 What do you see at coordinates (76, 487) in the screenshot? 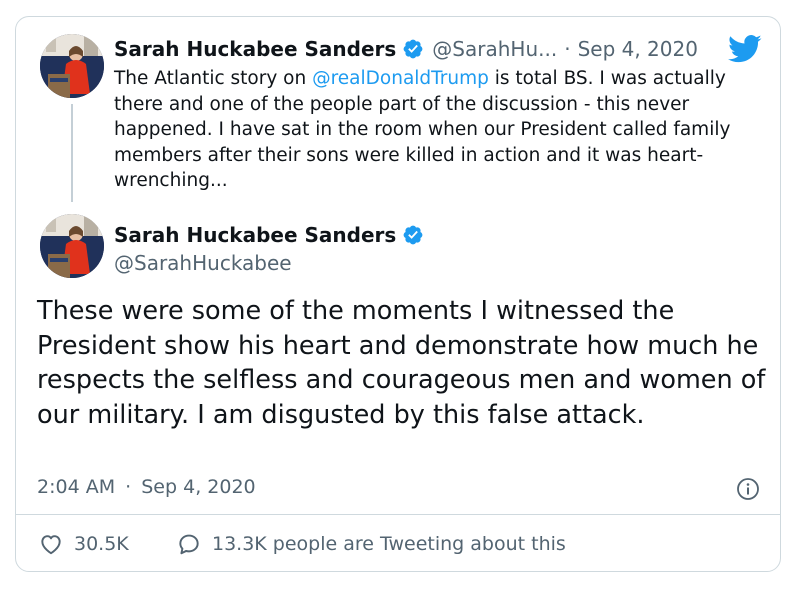
I see `tweet-time: 2:04 AM` at bounding box center [76, 487].